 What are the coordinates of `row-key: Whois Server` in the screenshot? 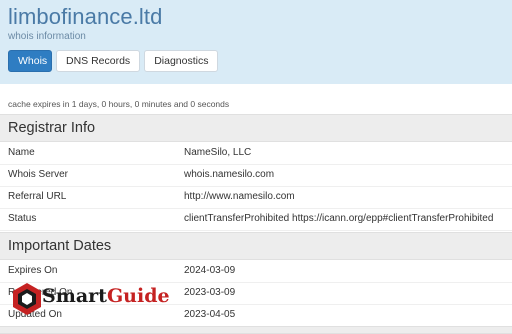 It's located at (38, 174).